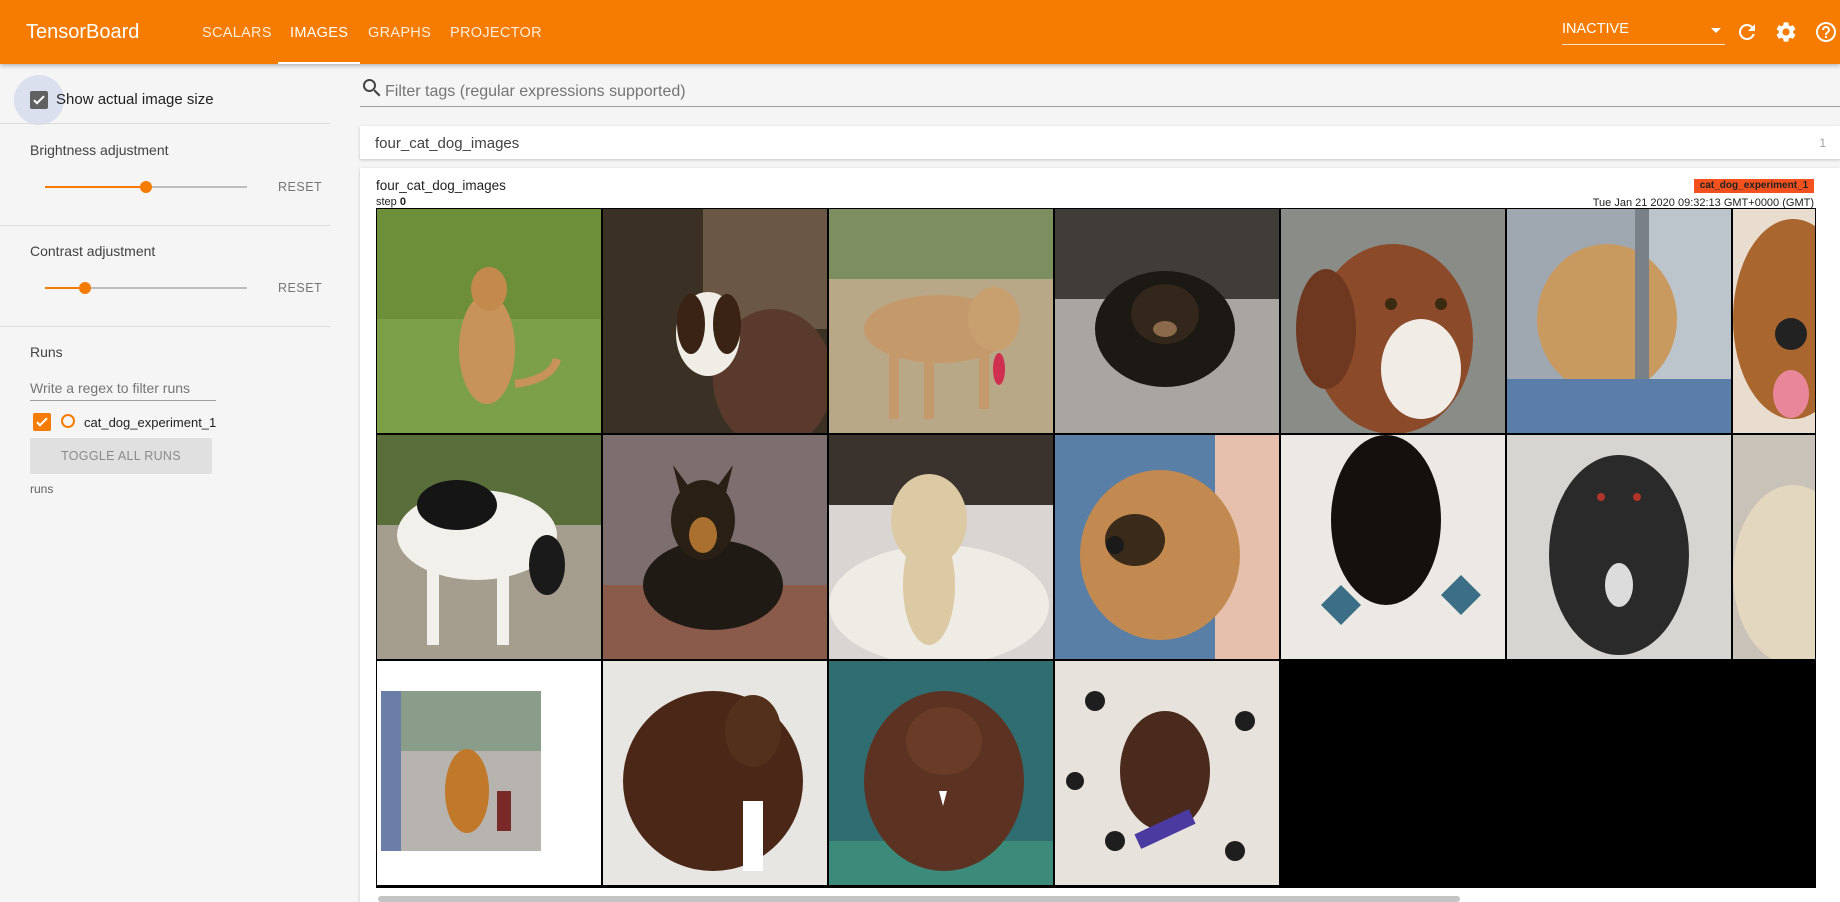 The height and width of the screenshot is (902, 1840). Describe the element at coordinates (85, 288) in the screenshot. I see `contrast-slider-thumb` at that location.